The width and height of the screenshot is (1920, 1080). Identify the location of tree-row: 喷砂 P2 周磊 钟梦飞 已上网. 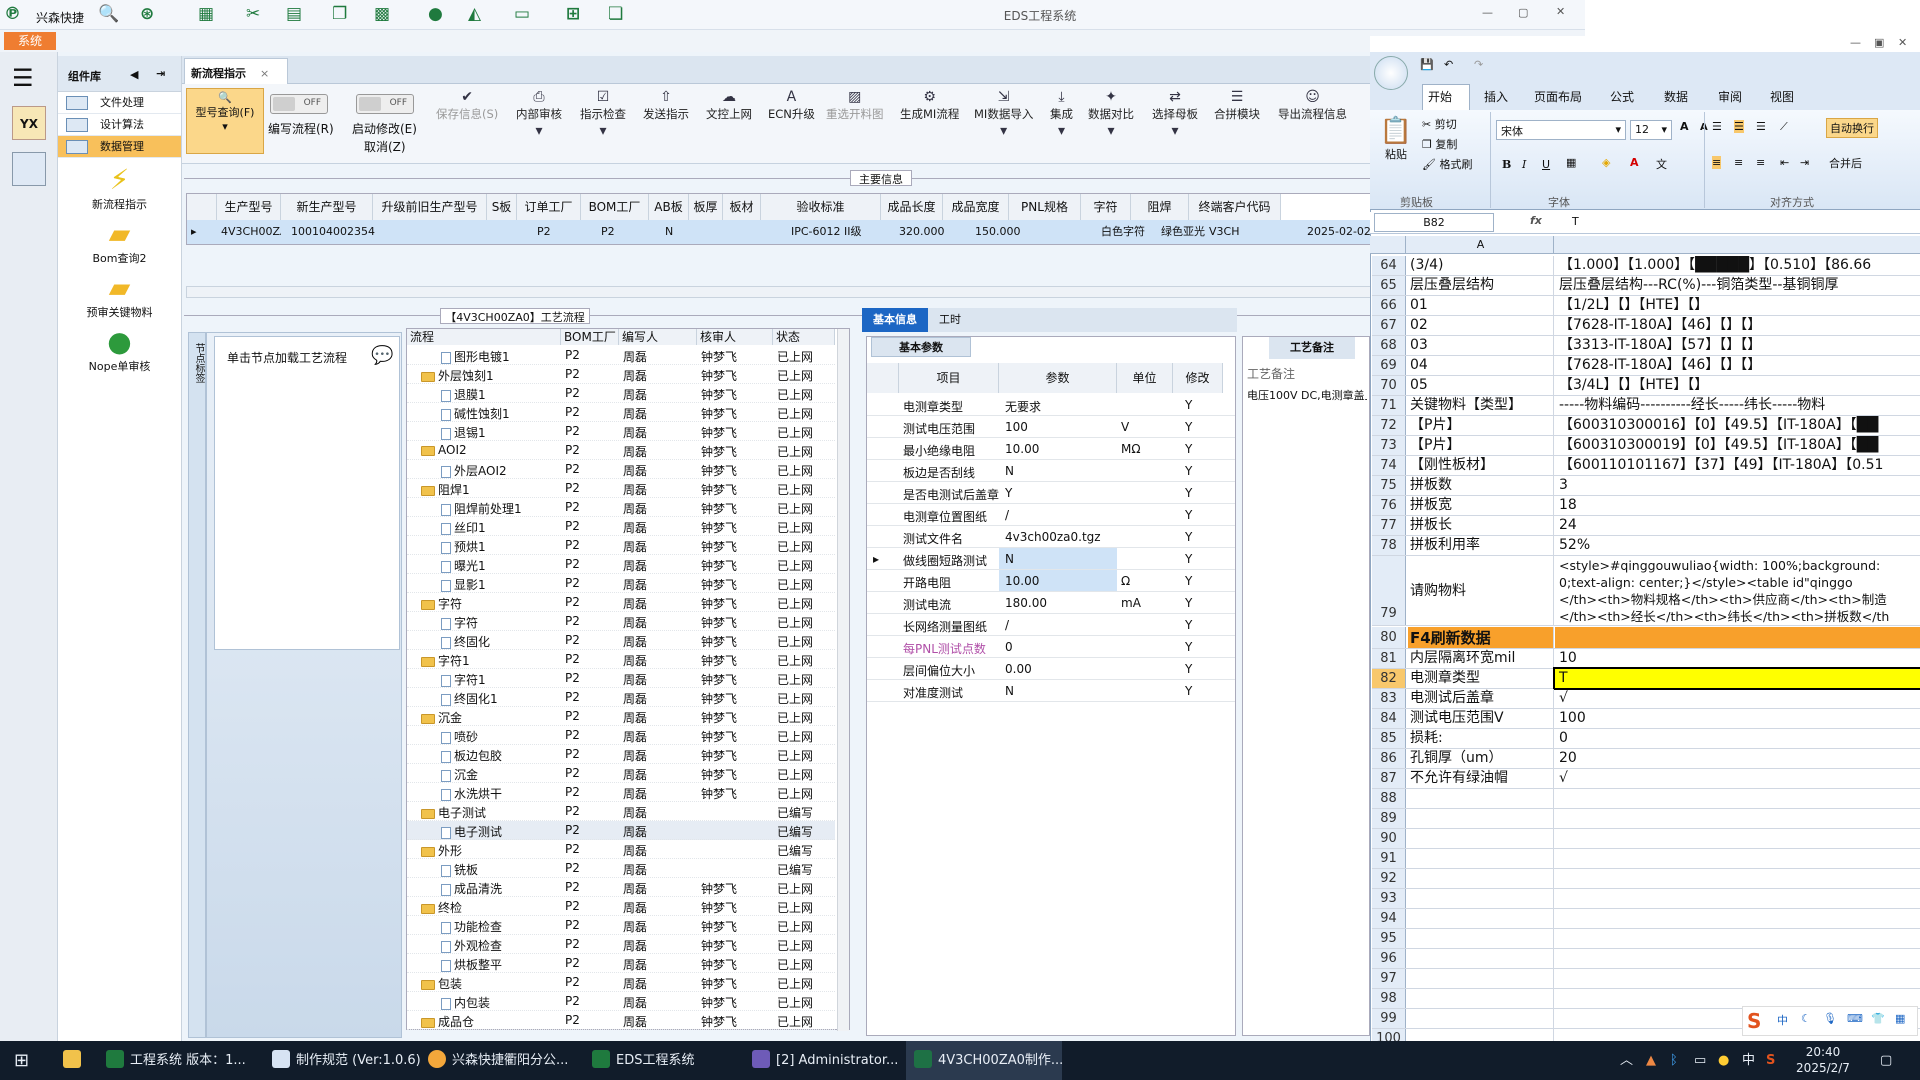
(621, 735).